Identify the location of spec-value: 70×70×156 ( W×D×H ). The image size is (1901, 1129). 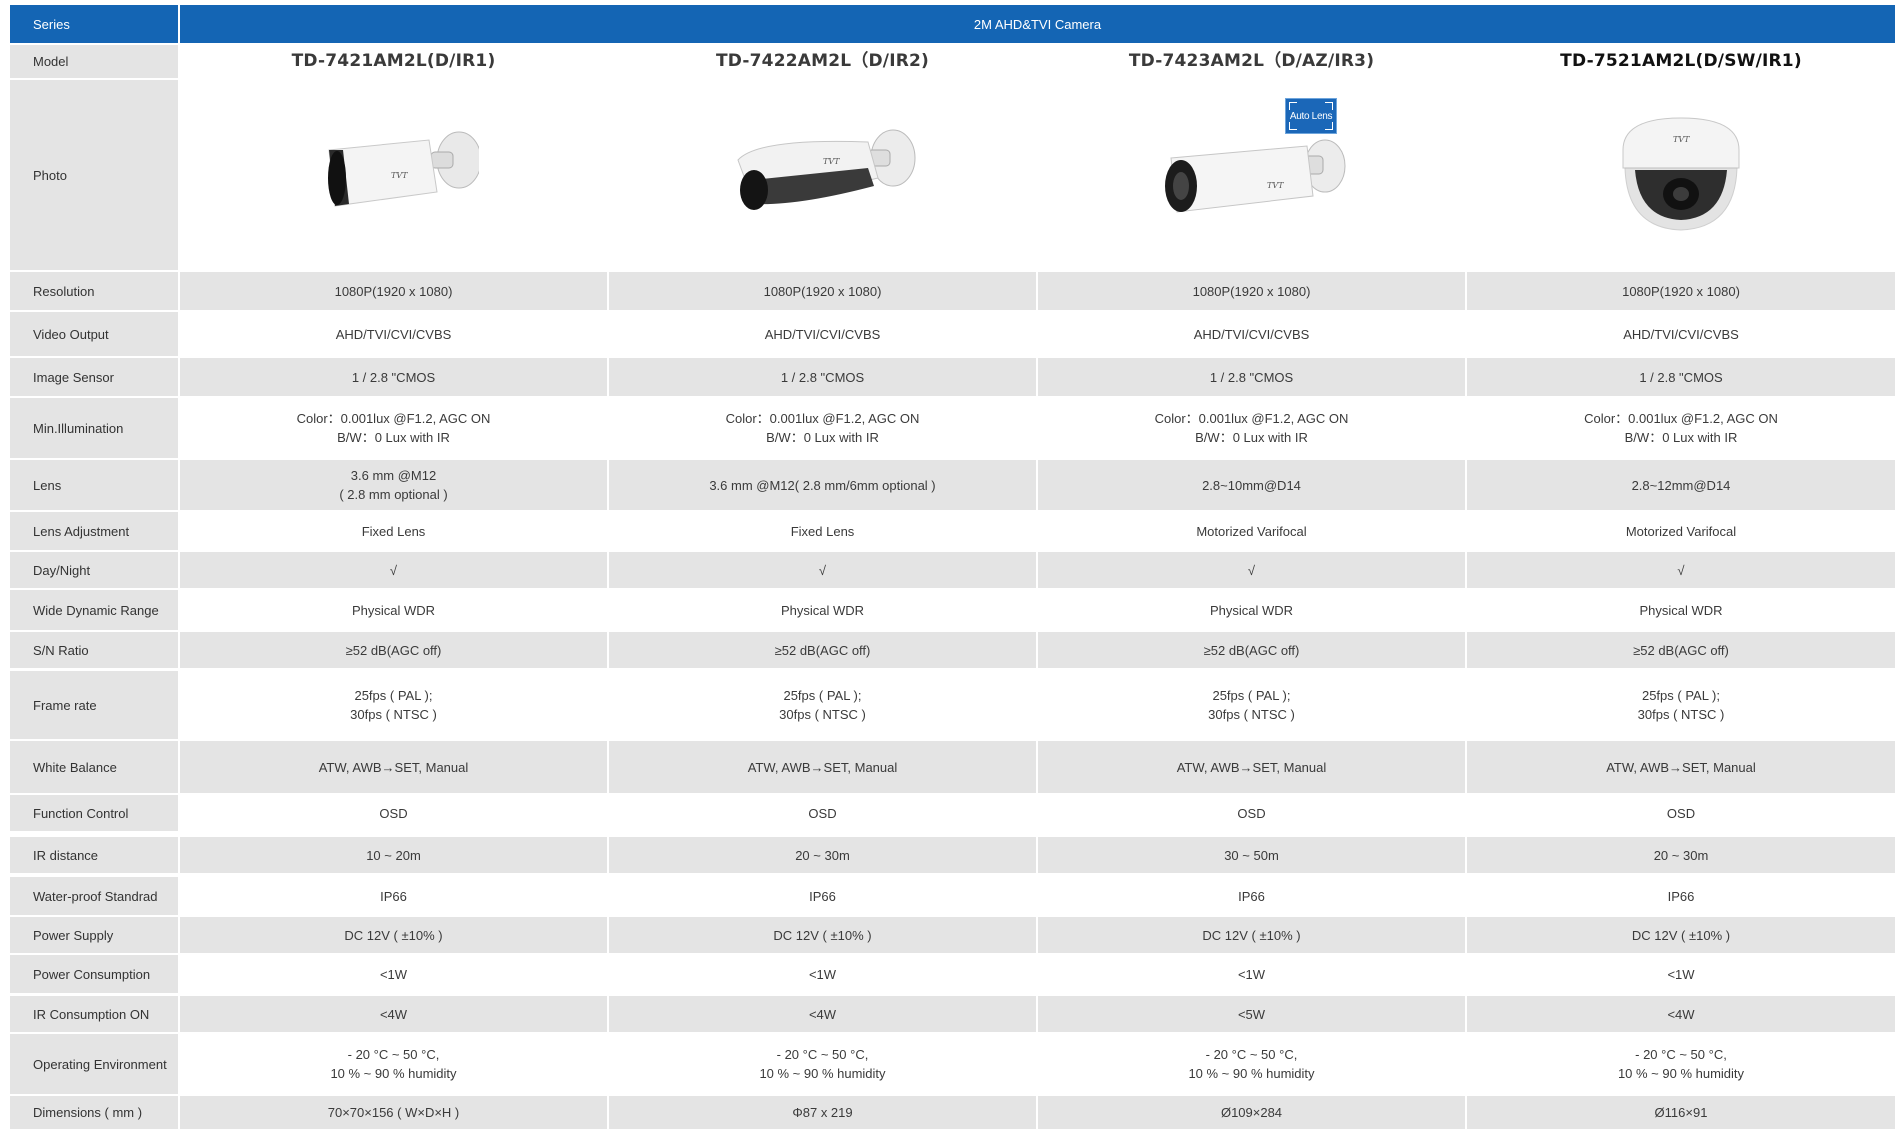
(393, 1112).